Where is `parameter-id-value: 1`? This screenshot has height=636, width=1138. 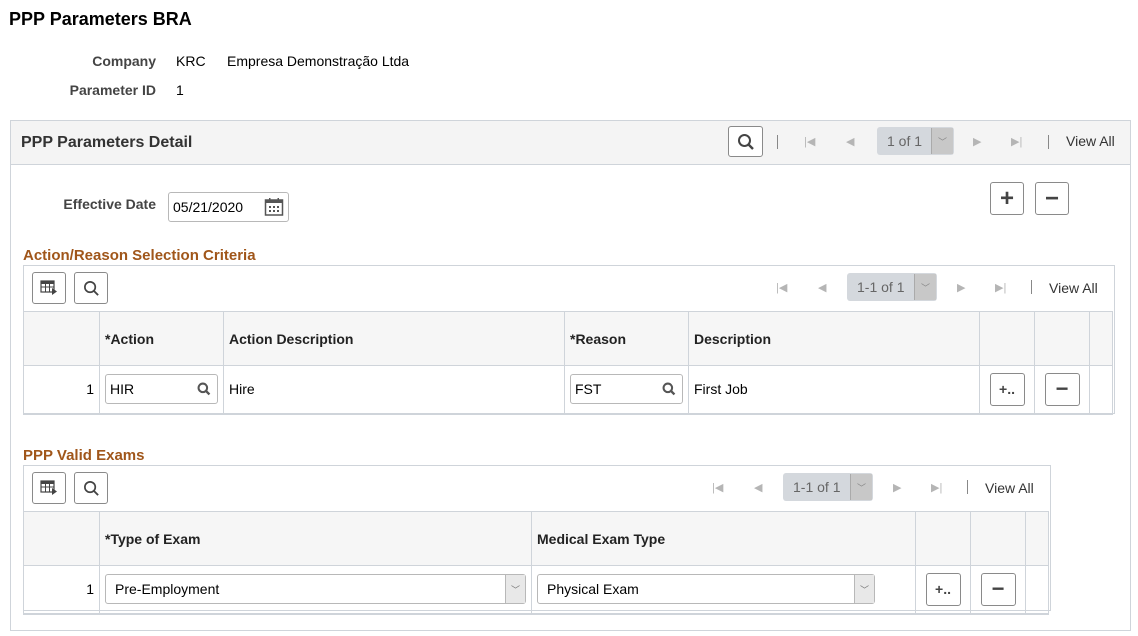
parameter-id-value: 1 is located at coordinates (180, 90).